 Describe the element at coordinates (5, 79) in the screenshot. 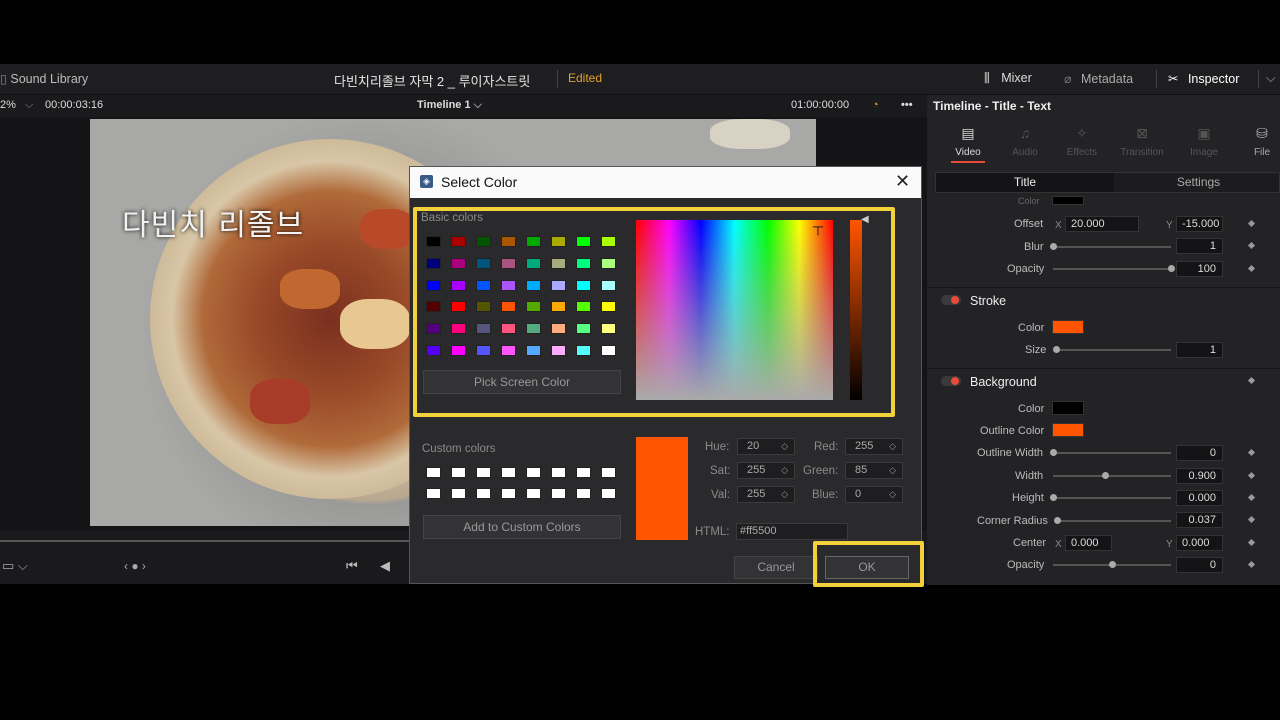

I see `library-icon: ▯` at that location.